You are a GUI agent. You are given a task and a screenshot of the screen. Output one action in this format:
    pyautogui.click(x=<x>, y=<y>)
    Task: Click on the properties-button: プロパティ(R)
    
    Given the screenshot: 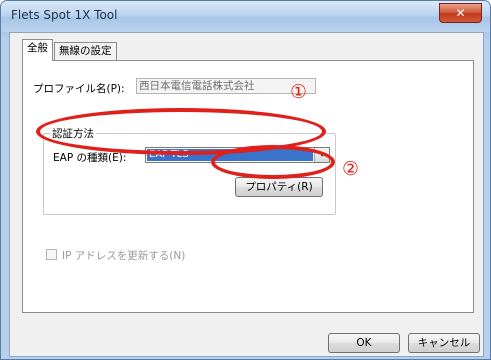 What is the action you would take?
    pyautogui.click(x=279, y=187)
    